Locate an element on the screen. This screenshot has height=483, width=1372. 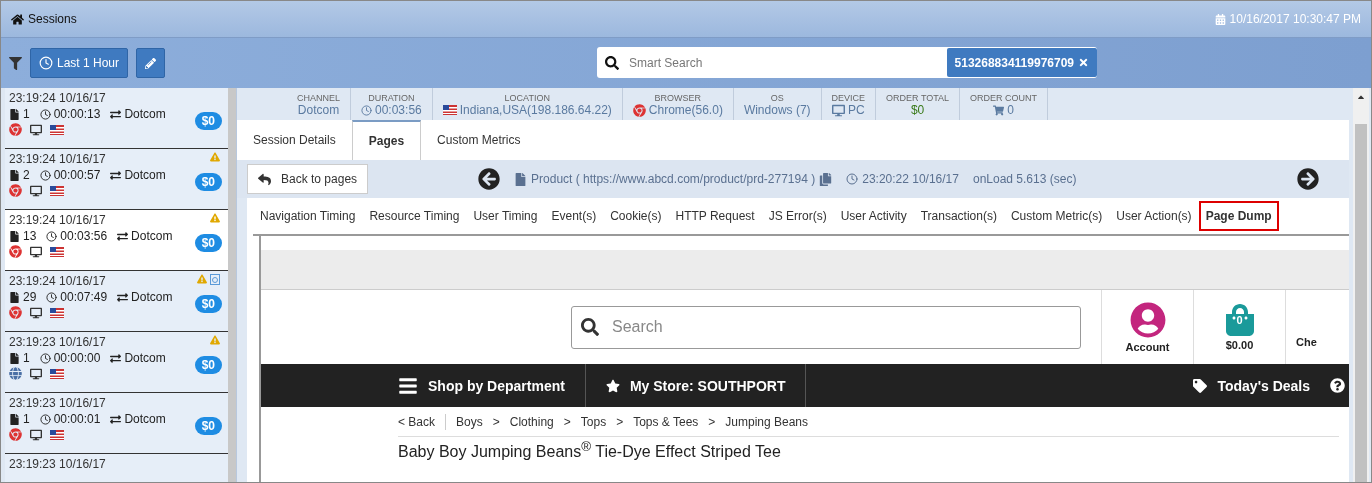
cart-count: 0 is located at coordinates (1239, 319).